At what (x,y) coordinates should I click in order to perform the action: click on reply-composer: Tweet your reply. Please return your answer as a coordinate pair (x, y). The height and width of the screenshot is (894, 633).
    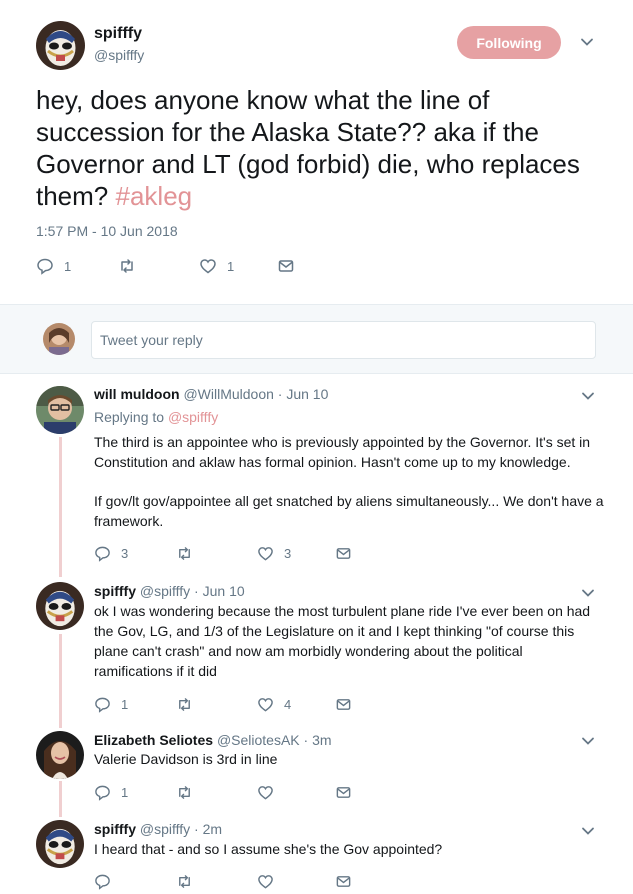
    Looking at the image, I should click on (316, 339).